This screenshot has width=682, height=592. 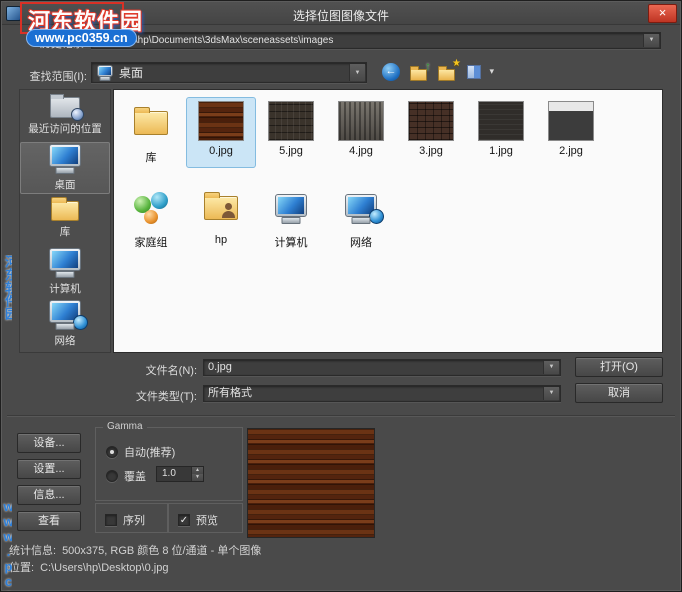 I want to click on file-item: 3.jpg, so click(x=431, y=132).